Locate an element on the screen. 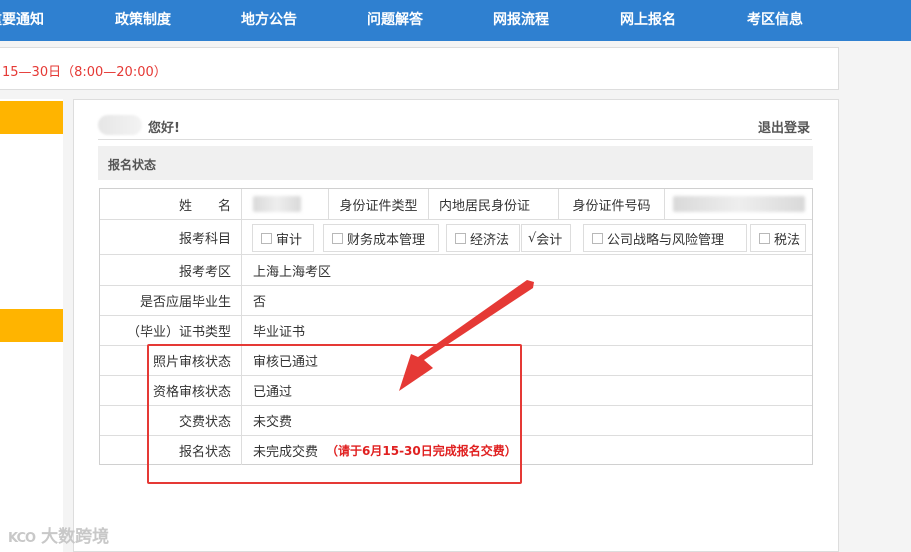  watermark-text: 大数跨境 is located at coordinates (75, 537).